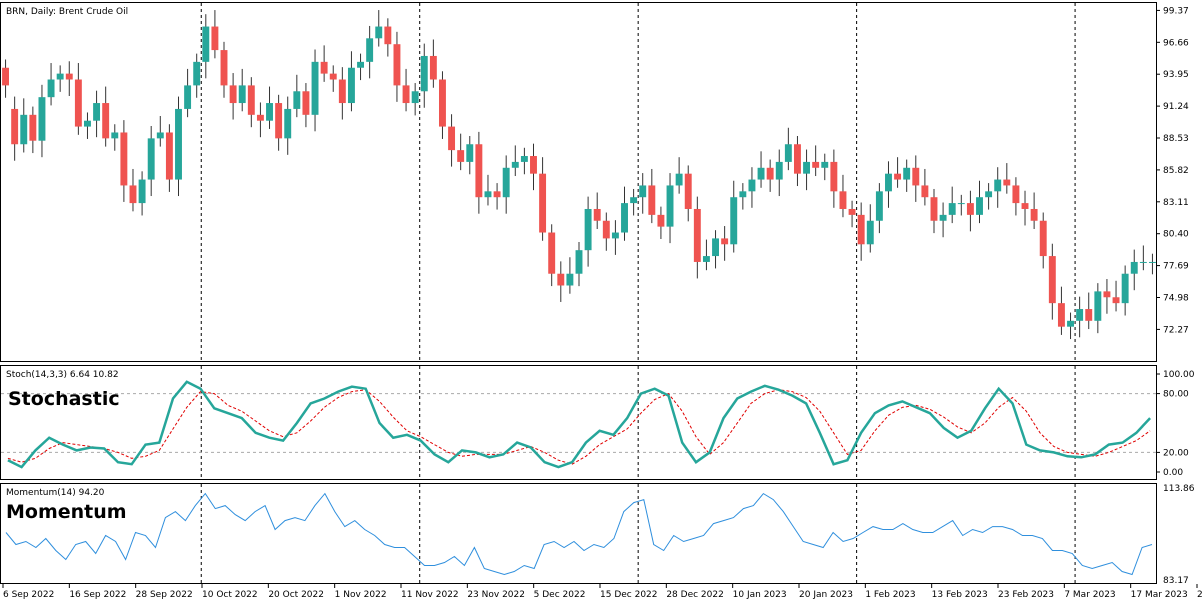  What do you see at coordinates (890, 595) in the screenshot?
I see `x-tick-label: 1 Feb 2023` at bounding box center [890, 595].